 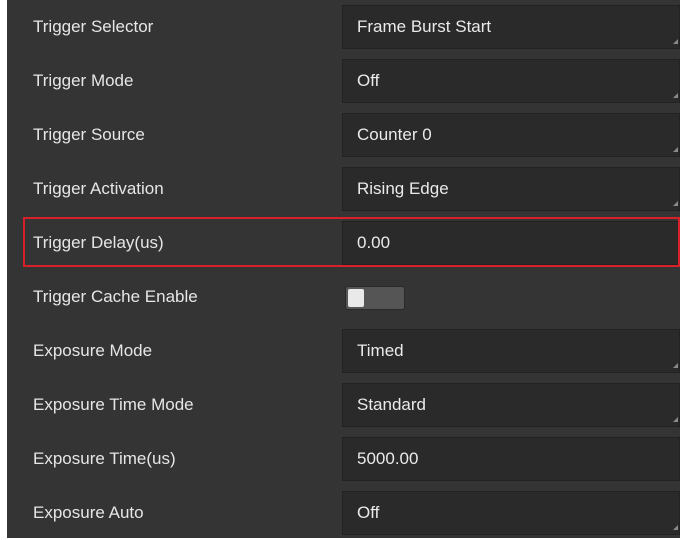 I want to click on trigger-cache-enable-toggle, so click(x=375, y=298).